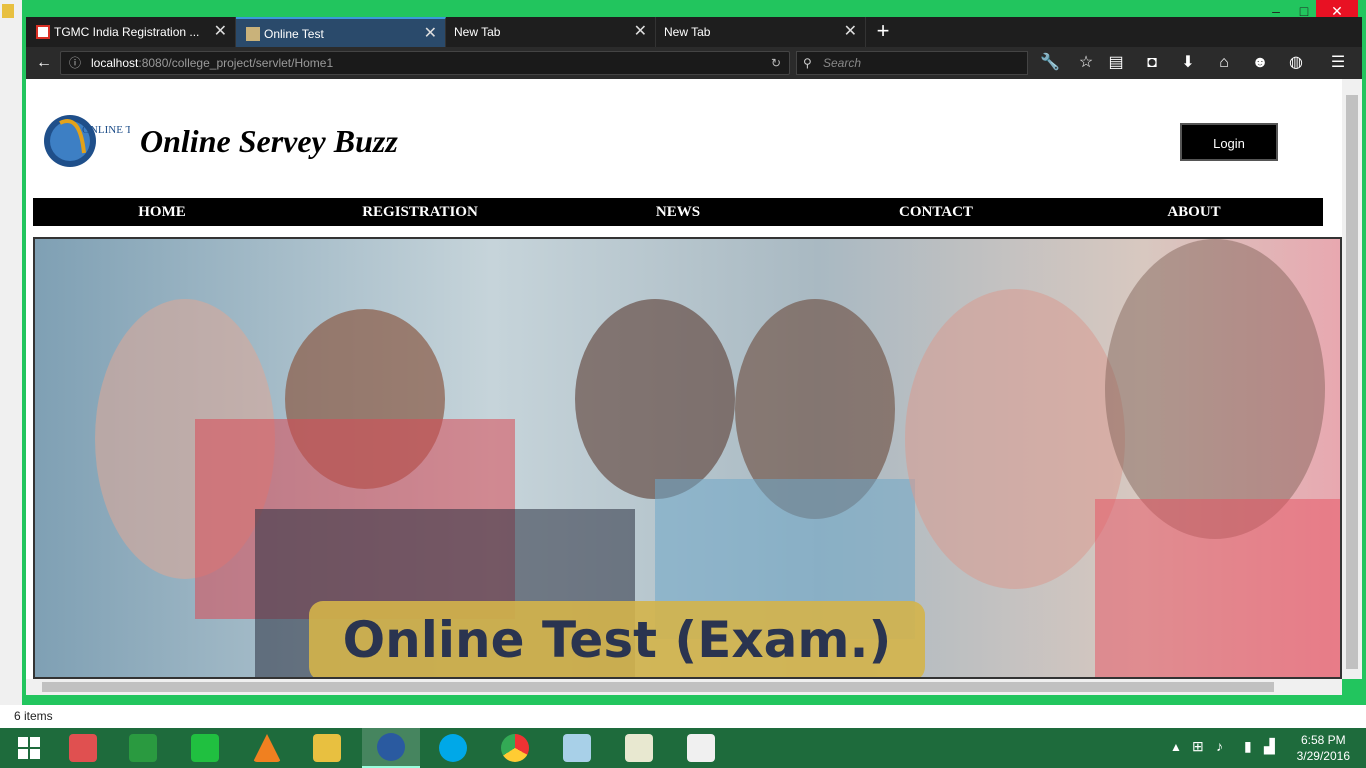 The height and width of the screenshot is (768, 1366). What do you see at coordinates (44, 63) in the screenshot?
I see `back-icon: ←` at bounding box center [44, 63].